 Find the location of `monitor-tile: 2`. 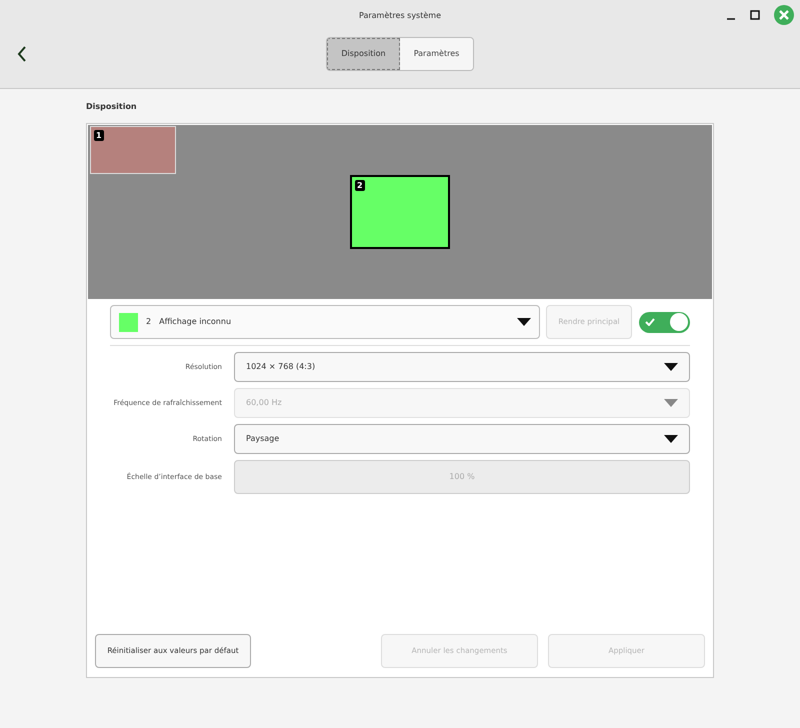

monitor-tile: 2 is located at coordinates (400, 212).